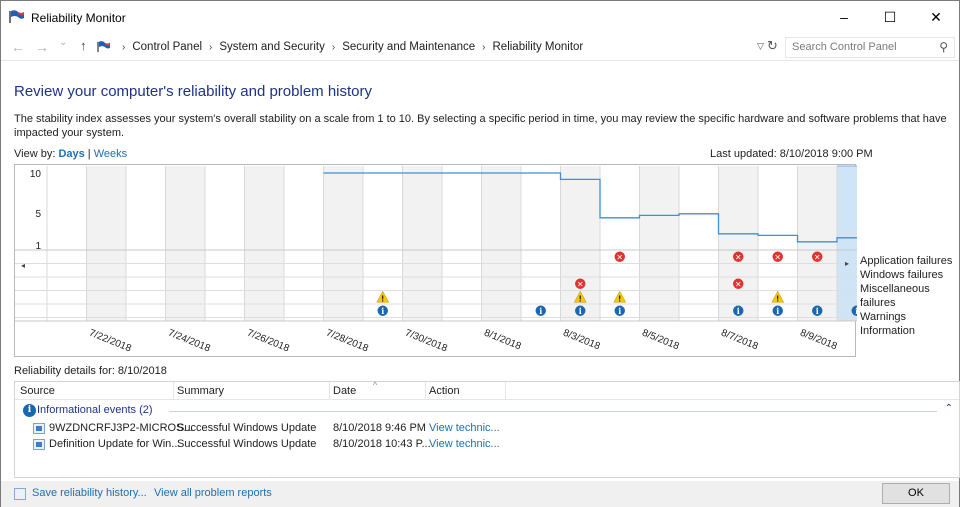  Describe the element at coordinates (581, 340) in the screenshot. I see `x-tick-label: 8/3/2018` at that location.